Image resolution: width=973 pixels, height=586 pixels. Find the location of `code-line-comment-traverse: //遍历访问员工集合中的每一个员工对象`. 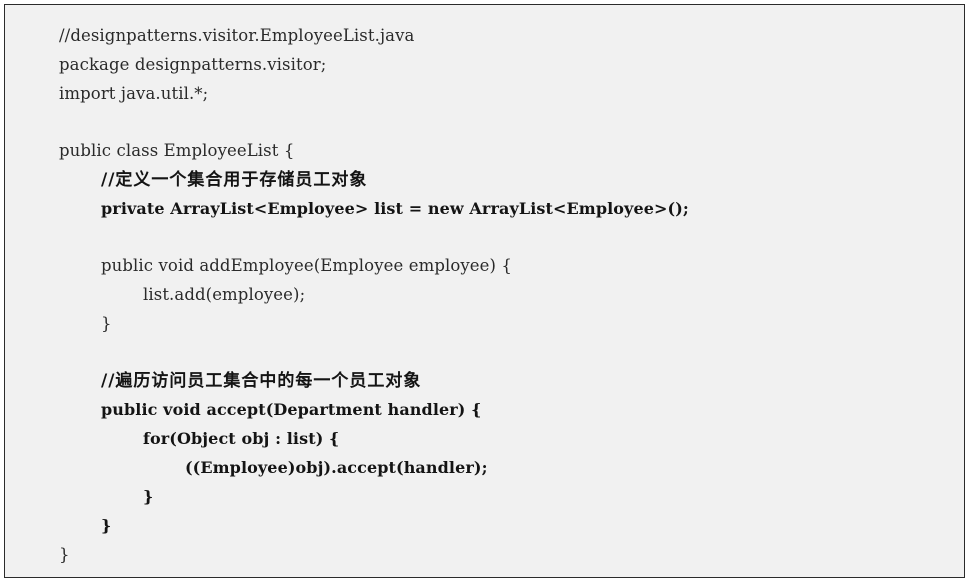

code-line-comment-traverse: //遍历访问员工集合中的每一个员工对象 is located at coordinates (261, 381).